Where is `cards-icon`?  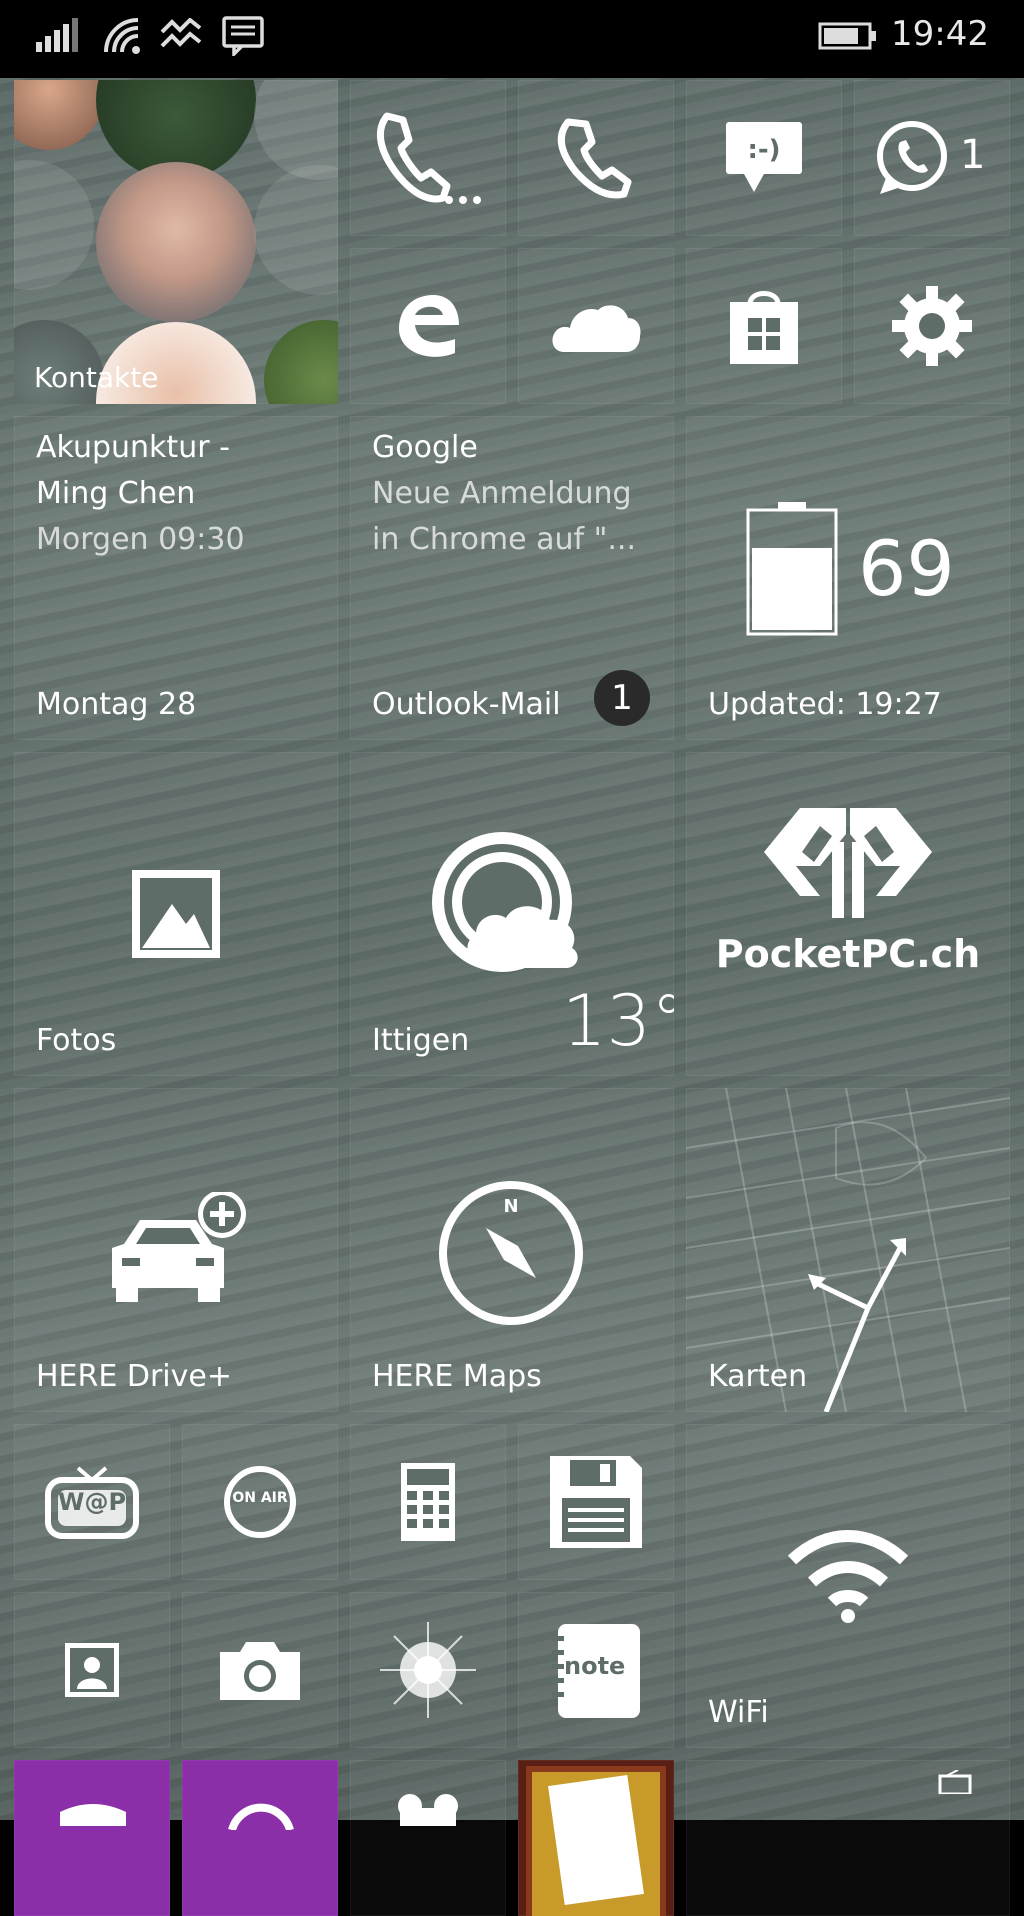
cards-icon is located at coordinates (596, 1841).